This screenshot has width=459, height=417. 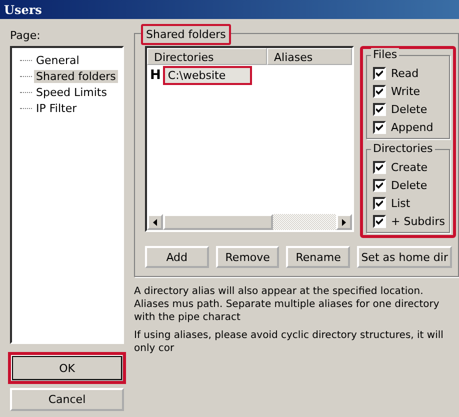 What do you see at coordinates (344, 222) in the screenshot?
I see `right-arrow-icon` at bounding box center [344, 222].